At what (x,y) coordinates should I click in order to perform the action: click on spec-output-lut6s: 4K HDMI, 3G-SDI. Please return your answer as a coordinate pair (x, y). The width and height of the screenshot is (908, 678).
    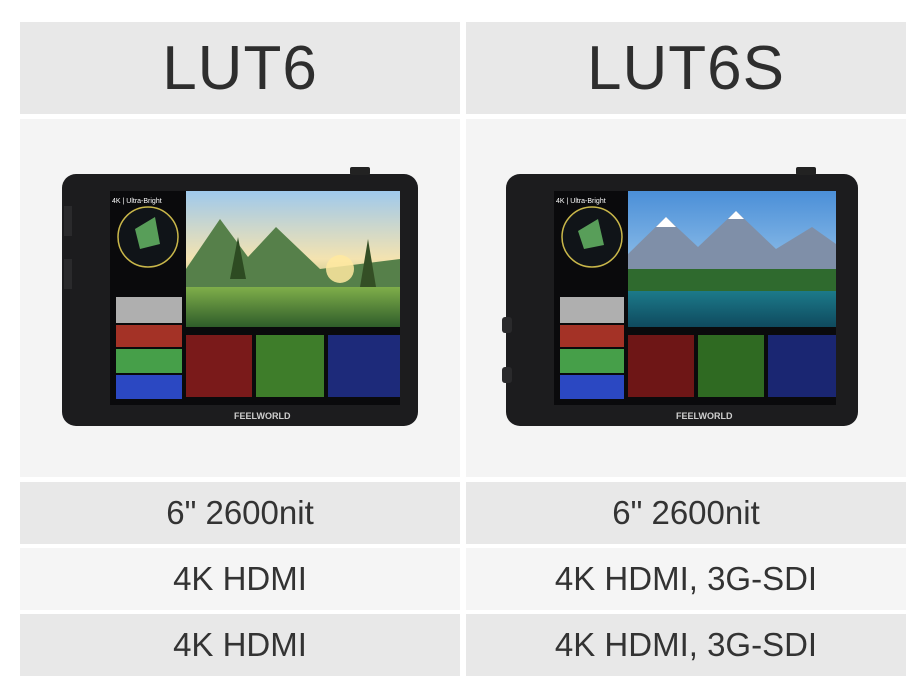
    Looking at the image, I should click on (686, 645).